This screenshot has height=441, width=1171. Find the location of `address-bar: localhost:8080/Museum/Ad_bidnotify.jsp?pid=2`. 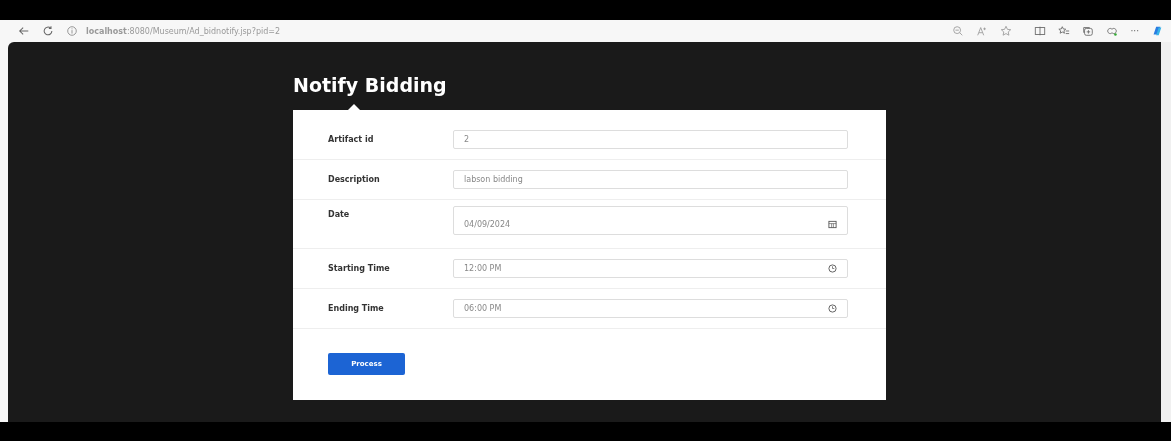

address-bar: localhost:8080/Museum/Ad_bidnotify.jsp?pid=2 is located at coordinates (183, 31).